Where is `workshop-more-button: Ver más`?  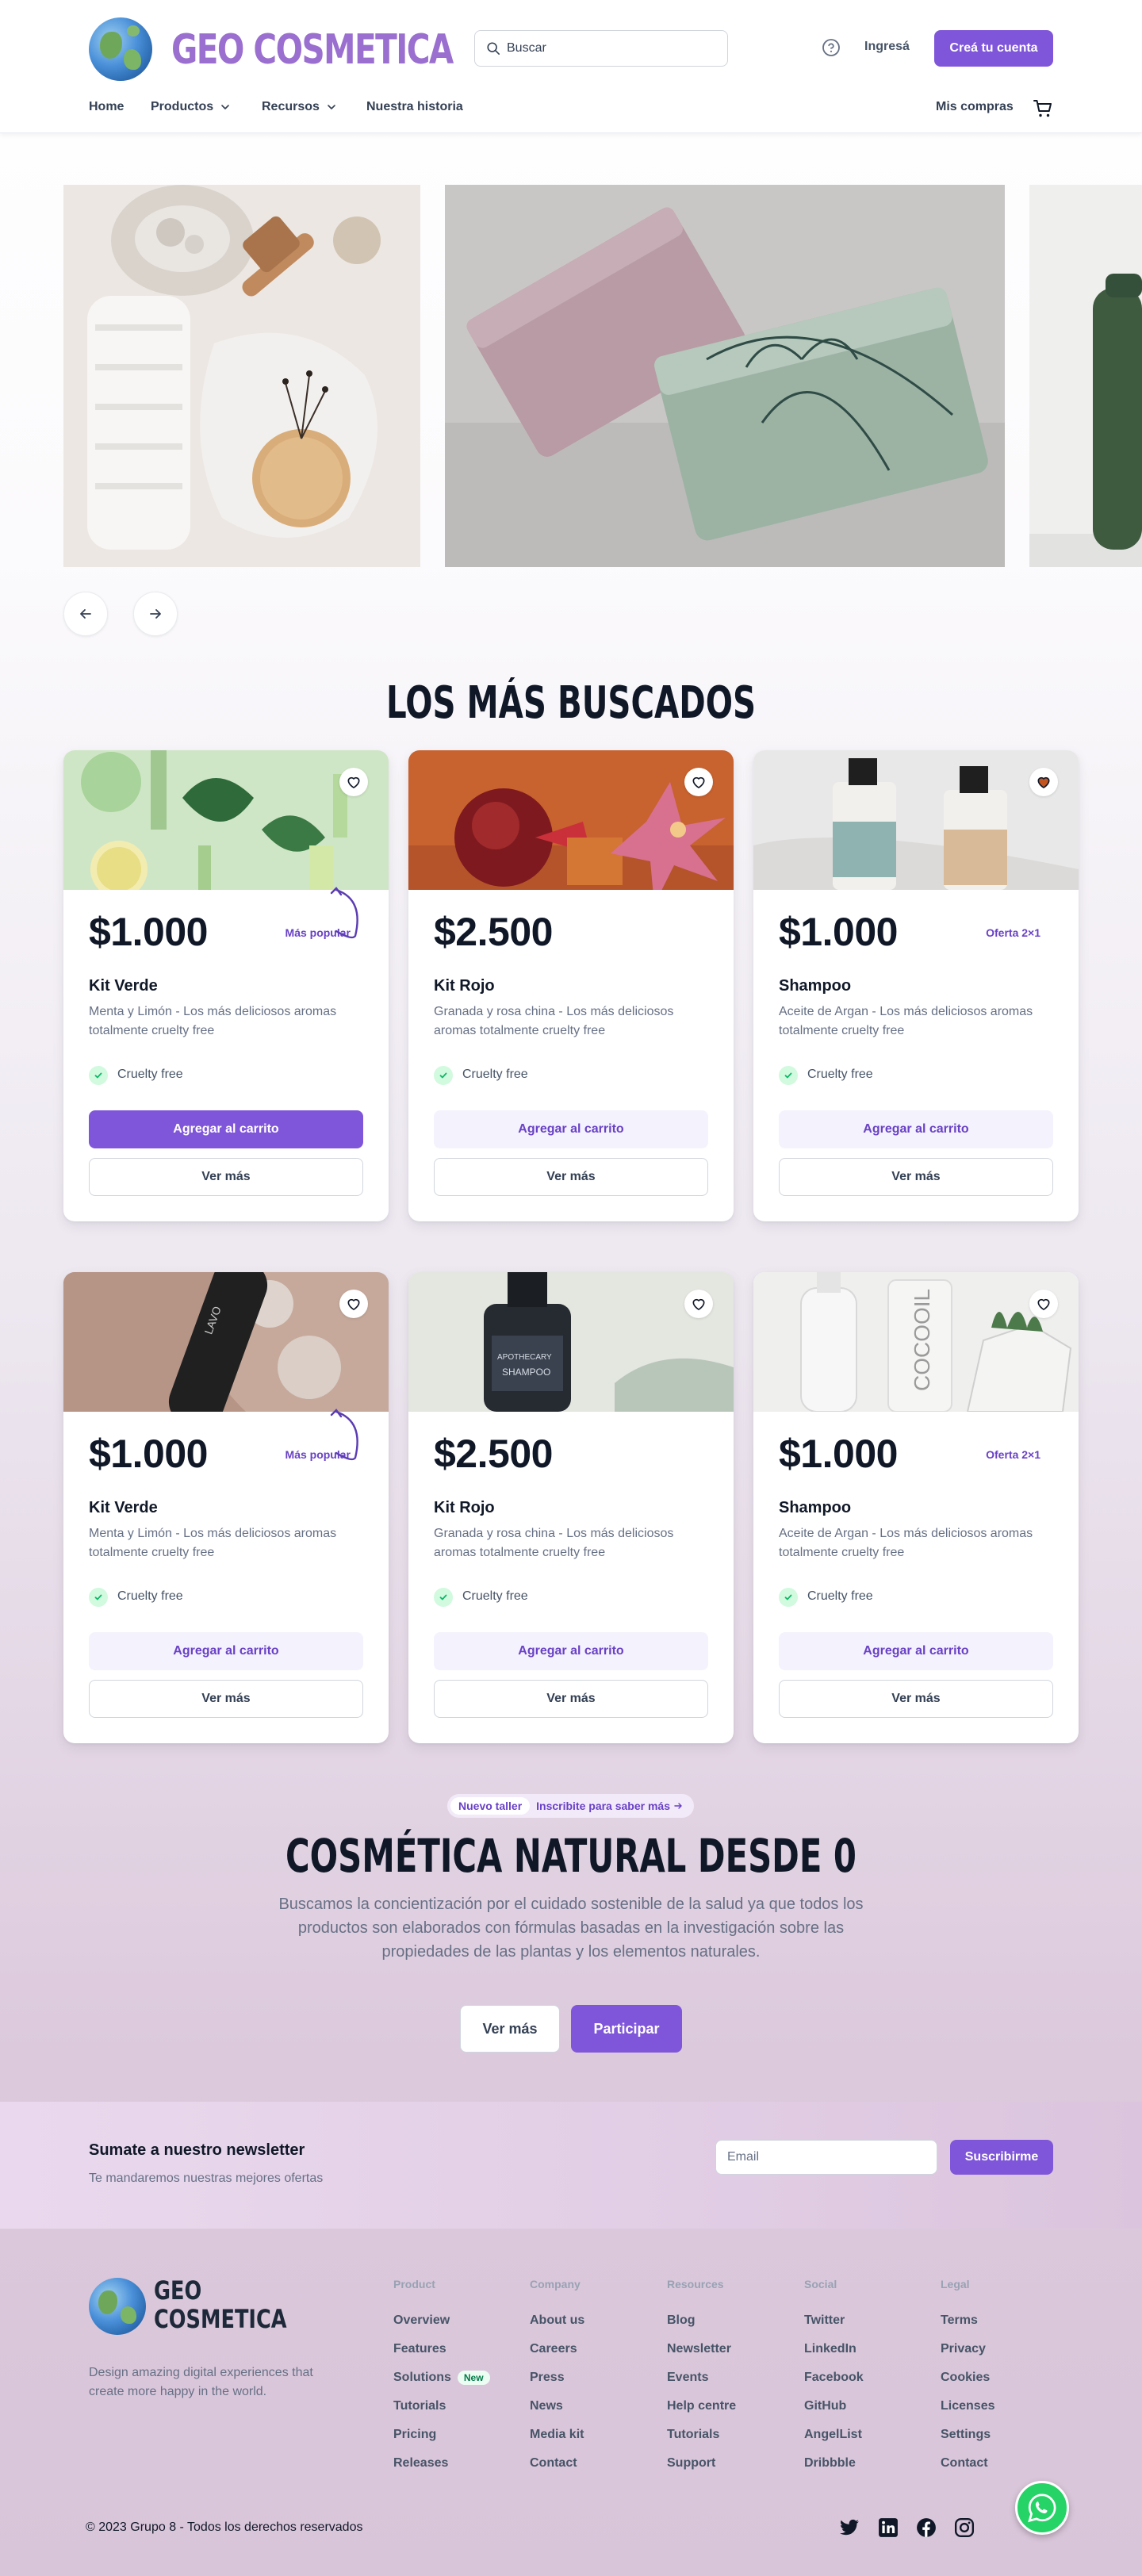 workshop-more-button: Ver más is located at coordinates (510, 2029).